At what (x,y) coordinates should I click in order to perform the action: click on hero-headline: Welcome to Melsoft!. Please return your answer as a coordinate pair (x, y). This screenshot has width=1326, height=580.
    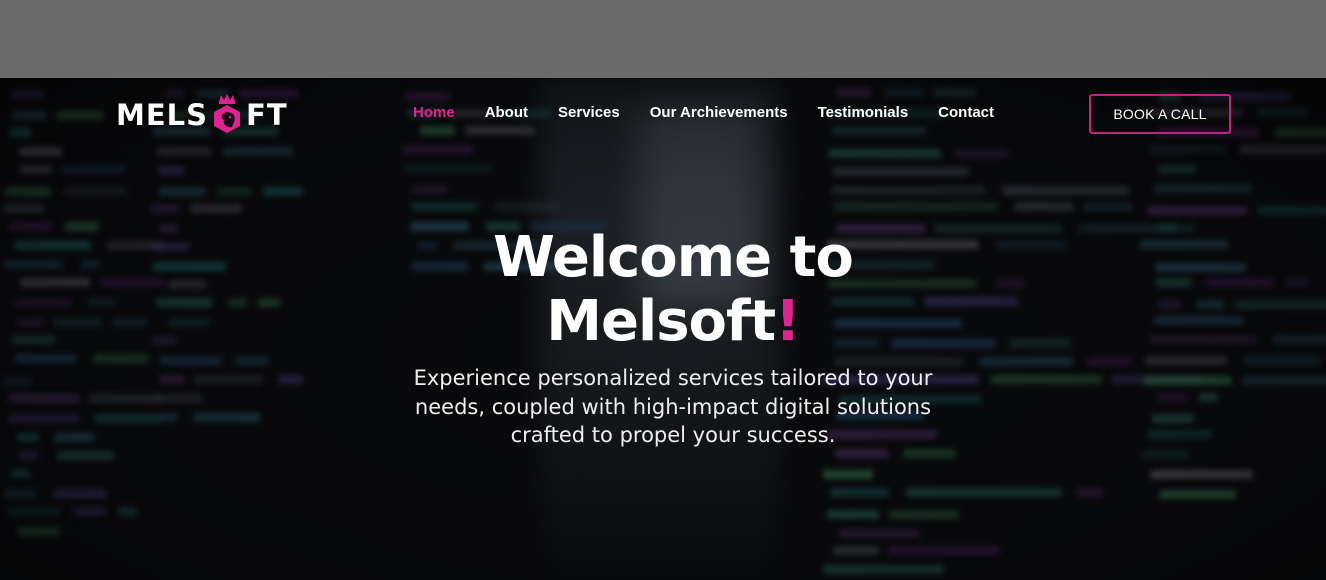
    Looking at the image, I should click on (673, 290).